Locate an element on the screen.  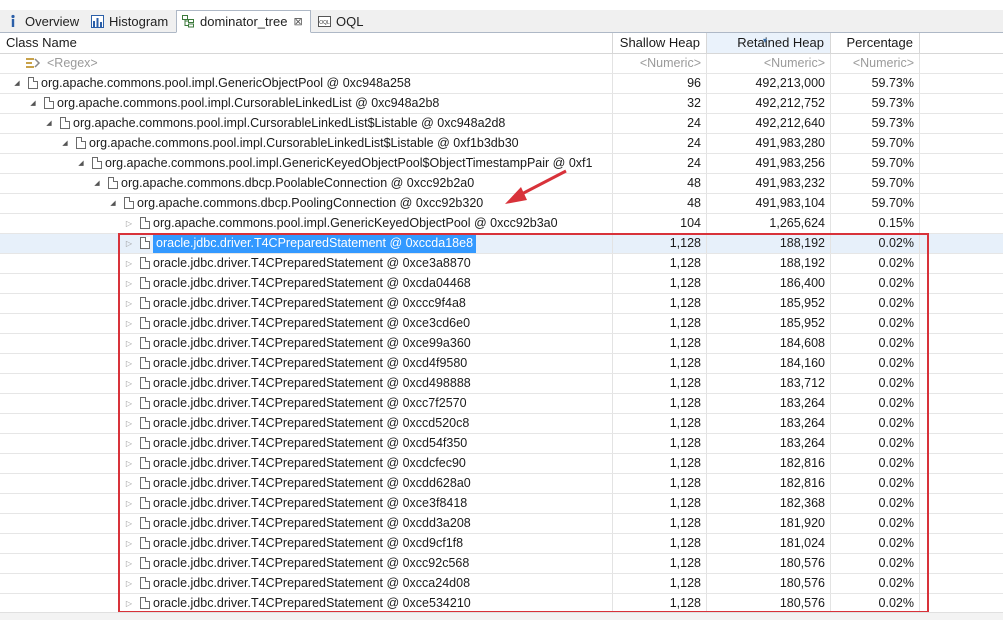
retained-heap-cell: 183,264 is located at coordinates (769, 403).